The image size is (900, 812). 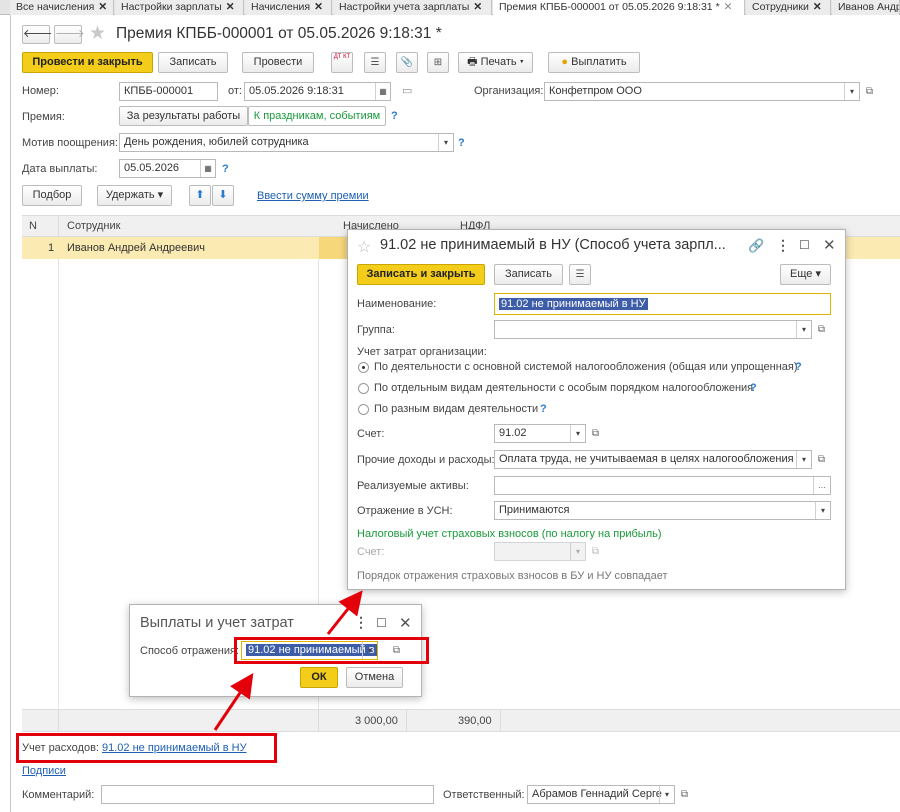 What do you see at coordinates (344, 612) in the screenshot?
I see `arrow-to-method` at bounding box center [344, 612].